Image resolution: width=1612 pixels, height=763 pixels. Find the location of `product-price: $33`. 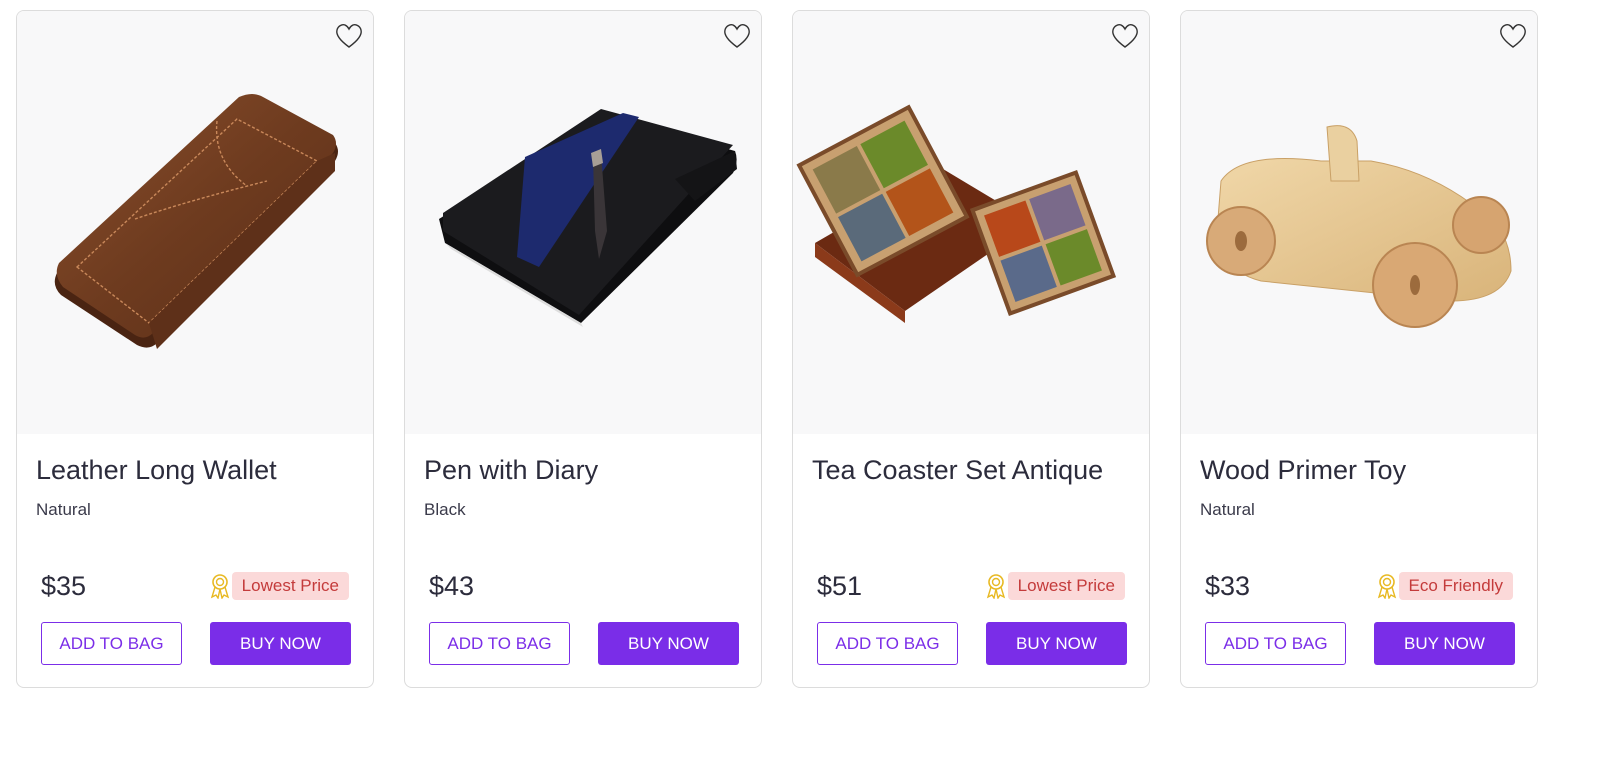

product-price: $33 is located at coordinates (1228, 586).